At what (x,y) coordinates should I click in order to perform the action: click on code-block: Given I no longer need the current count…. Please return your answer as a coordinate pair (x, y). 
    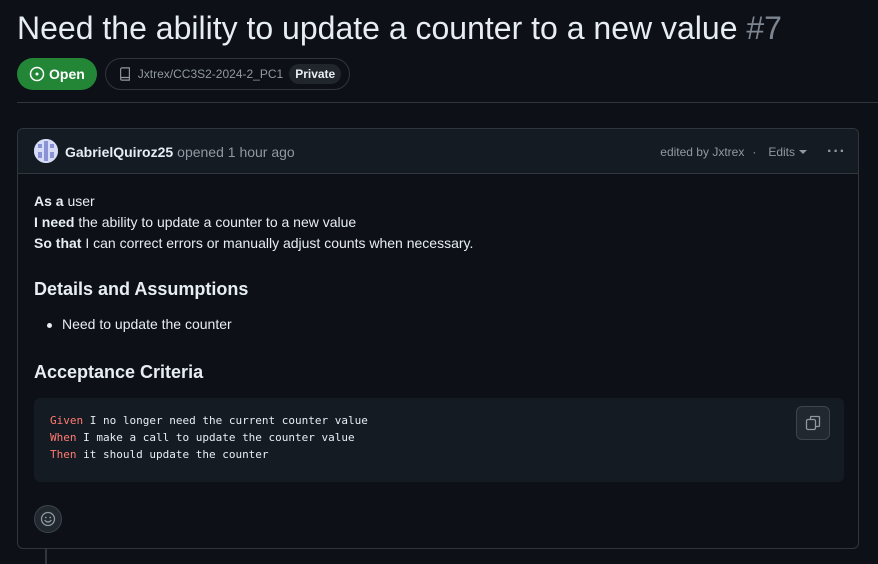
    Looking at the image, I should click on (439, 440).